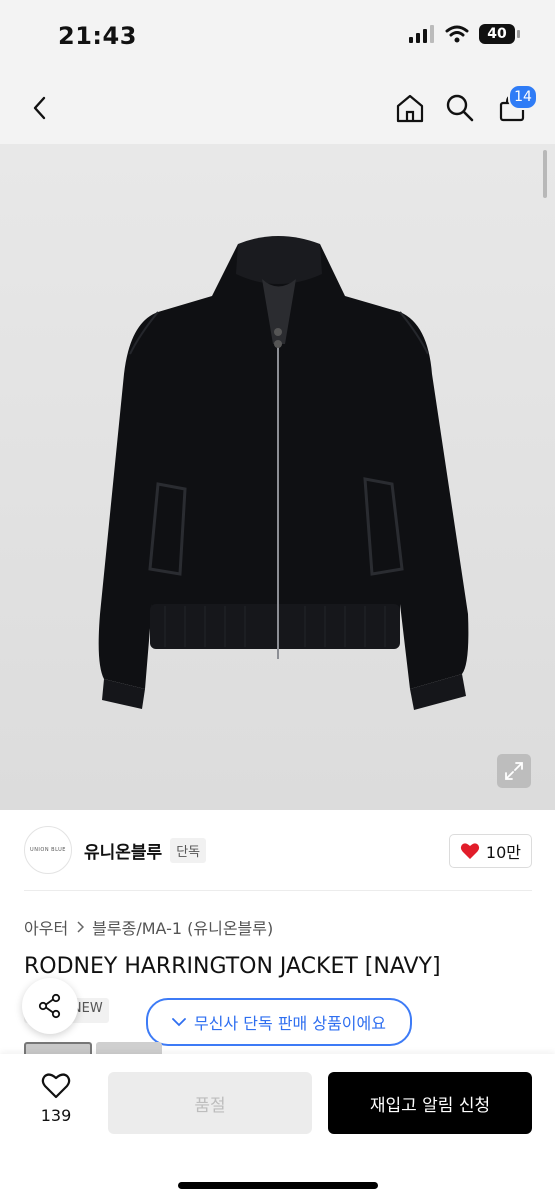  What do you see at coordinates (56, 1103) in the screenshot?
I see `wishlist-button: 139` at bounding box center [56, 1103].